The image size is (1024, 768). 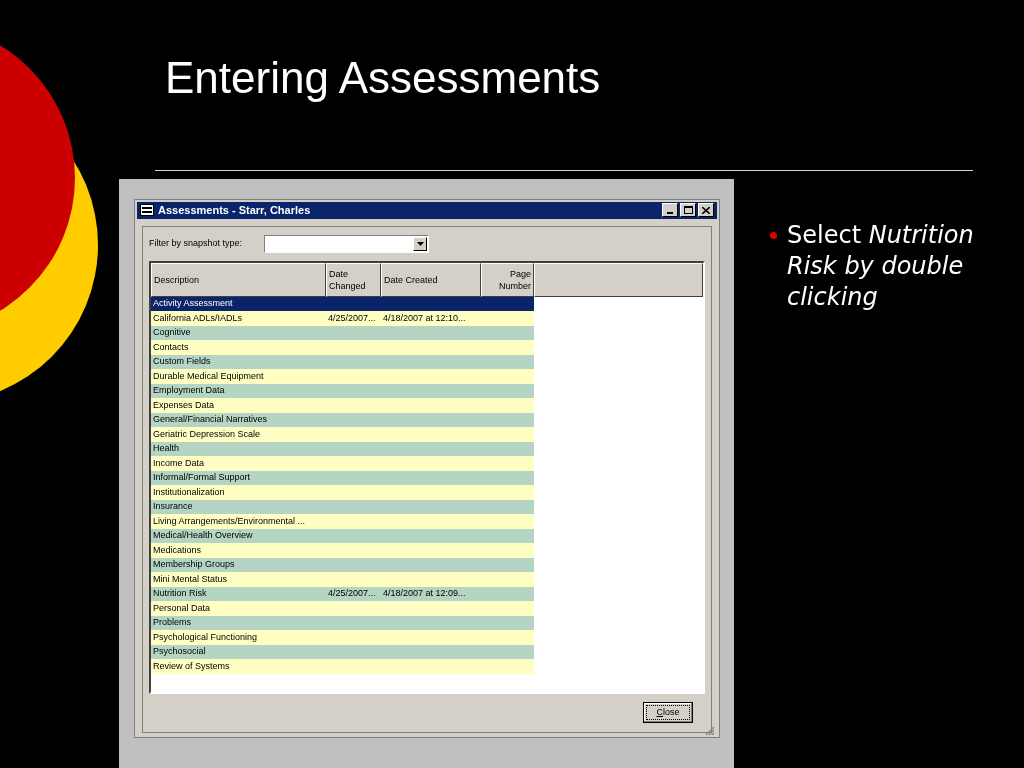 What do you see at coordinates (189, 390) in the screenshot?
I see `table-cell-text: Employment Data` at bounding box center [189, 390].